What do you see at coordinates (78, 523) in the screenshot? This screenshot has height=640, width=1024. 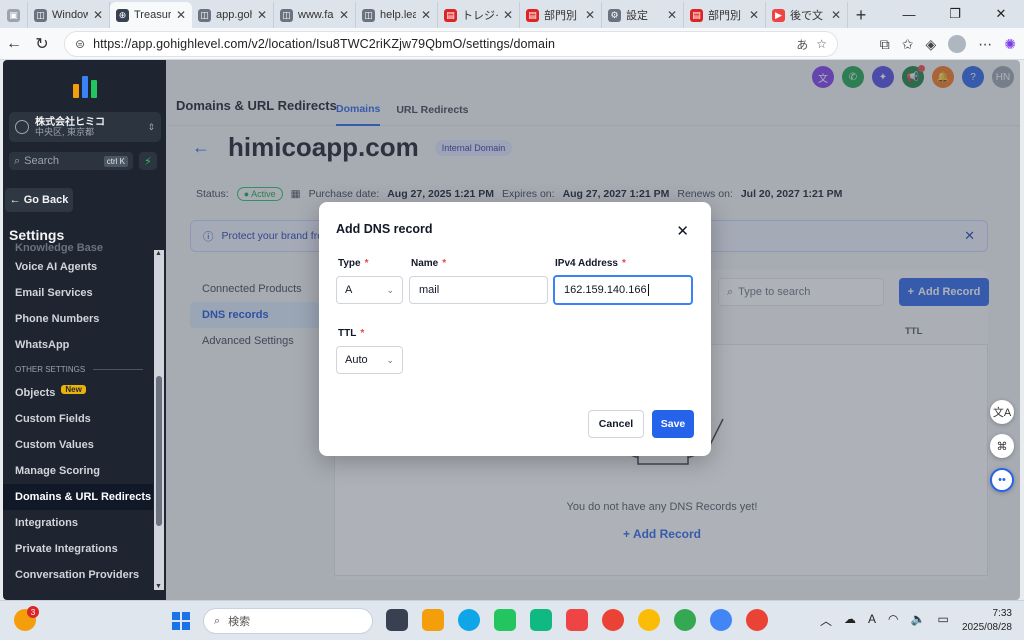 I see `sidebar-item: Integrations` at bounding box center [78, 523].